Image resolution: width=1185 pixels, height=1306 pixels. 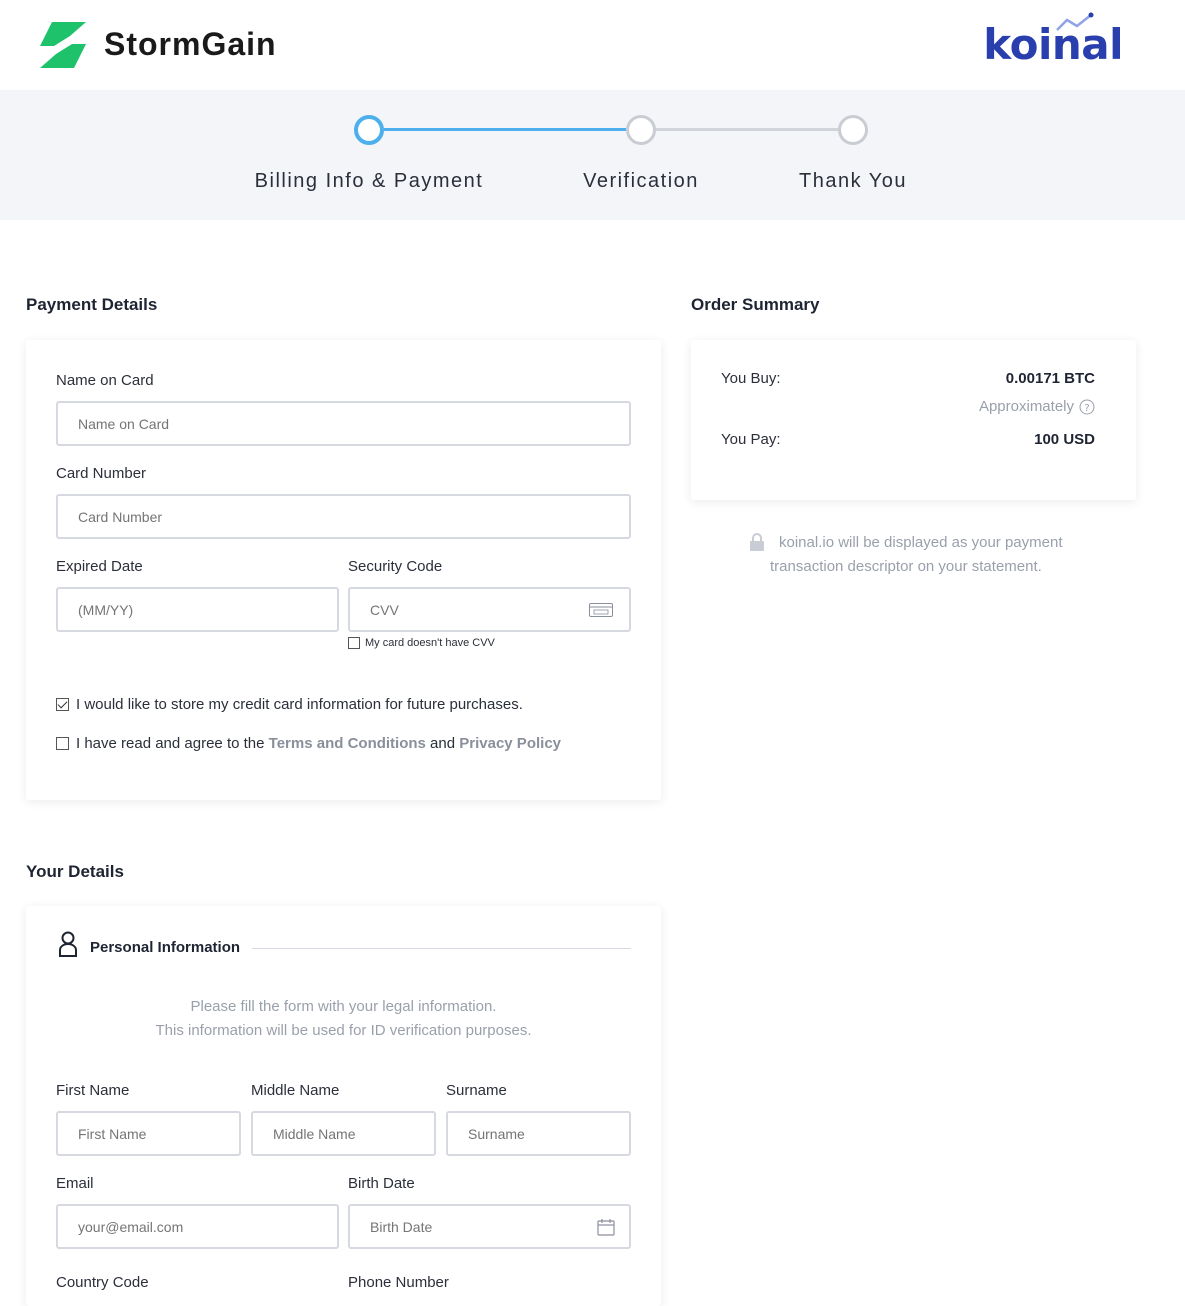 I want to click on expired-date-label: Expired Date, so click(x=99, y=566).